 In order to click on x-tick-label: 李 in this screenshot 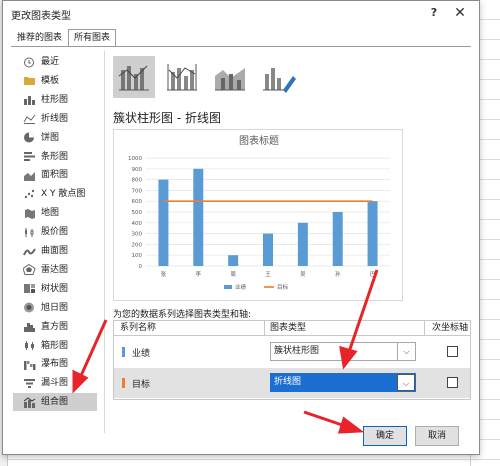, I will do `click(199, 274)`.